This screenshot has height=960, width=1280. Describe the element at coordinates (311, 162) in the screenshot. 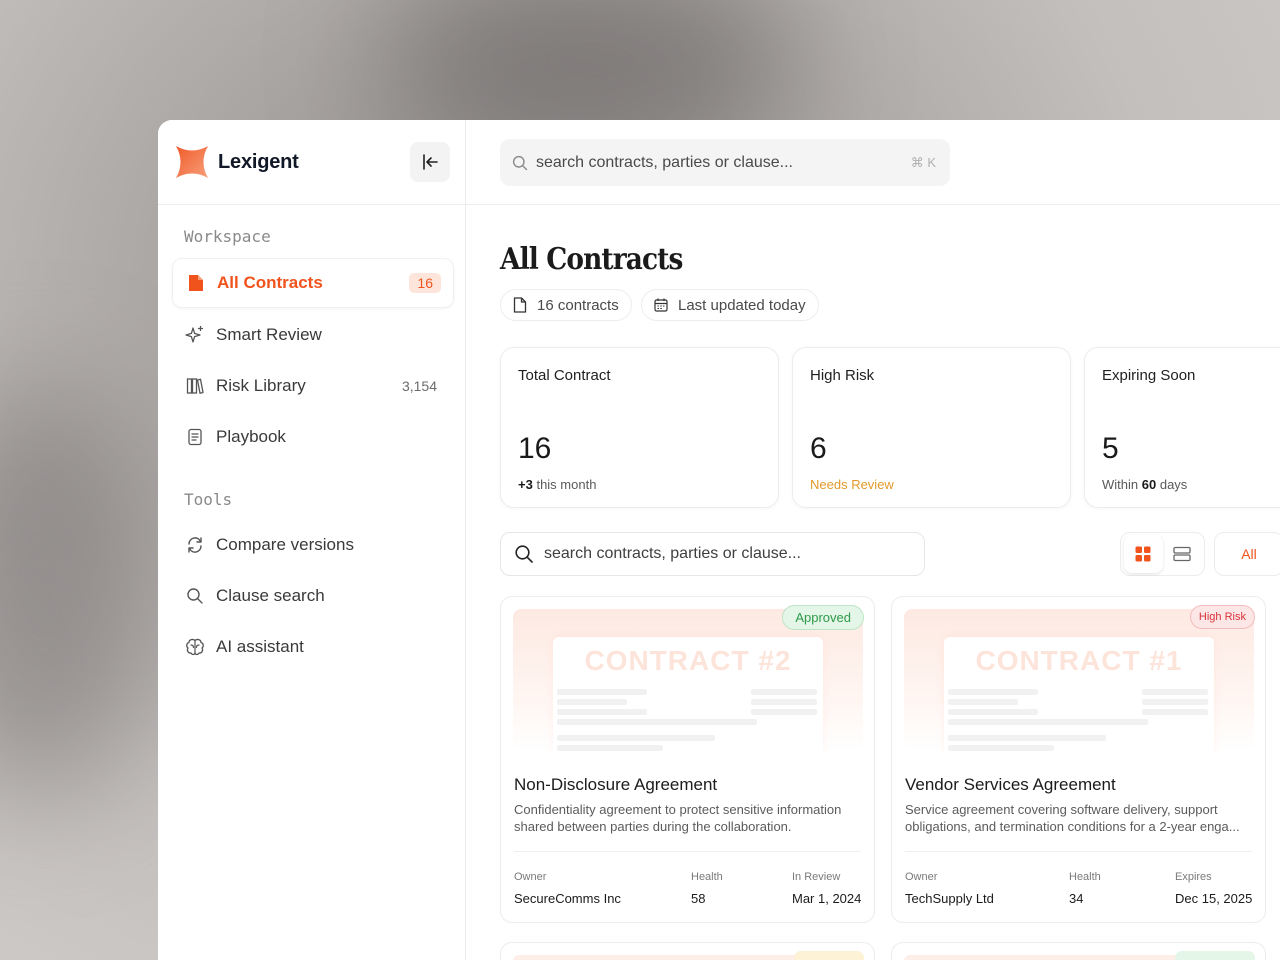

I see `sidebar-header: Lexigent` at that location.